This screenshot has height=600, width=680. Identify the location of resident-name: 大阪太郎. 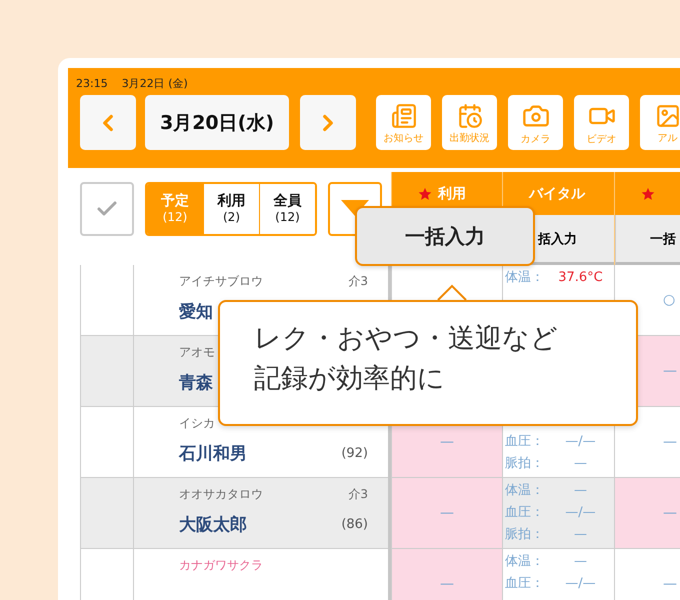
(213, 525).